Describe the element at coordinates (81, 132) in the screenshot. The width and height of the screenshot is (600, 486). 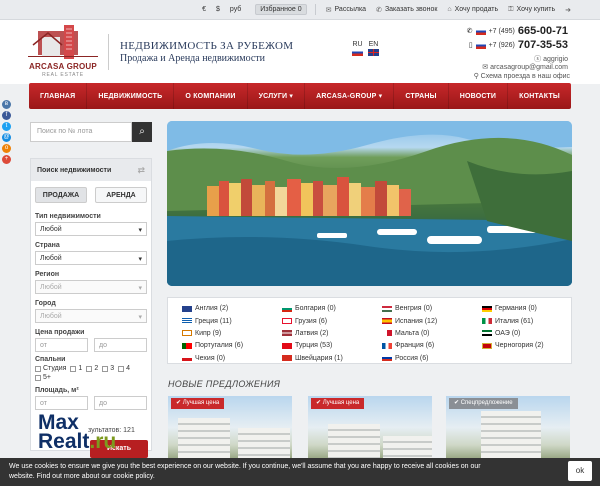
I see `lot-search-input: Поиск по № лота` at that location.